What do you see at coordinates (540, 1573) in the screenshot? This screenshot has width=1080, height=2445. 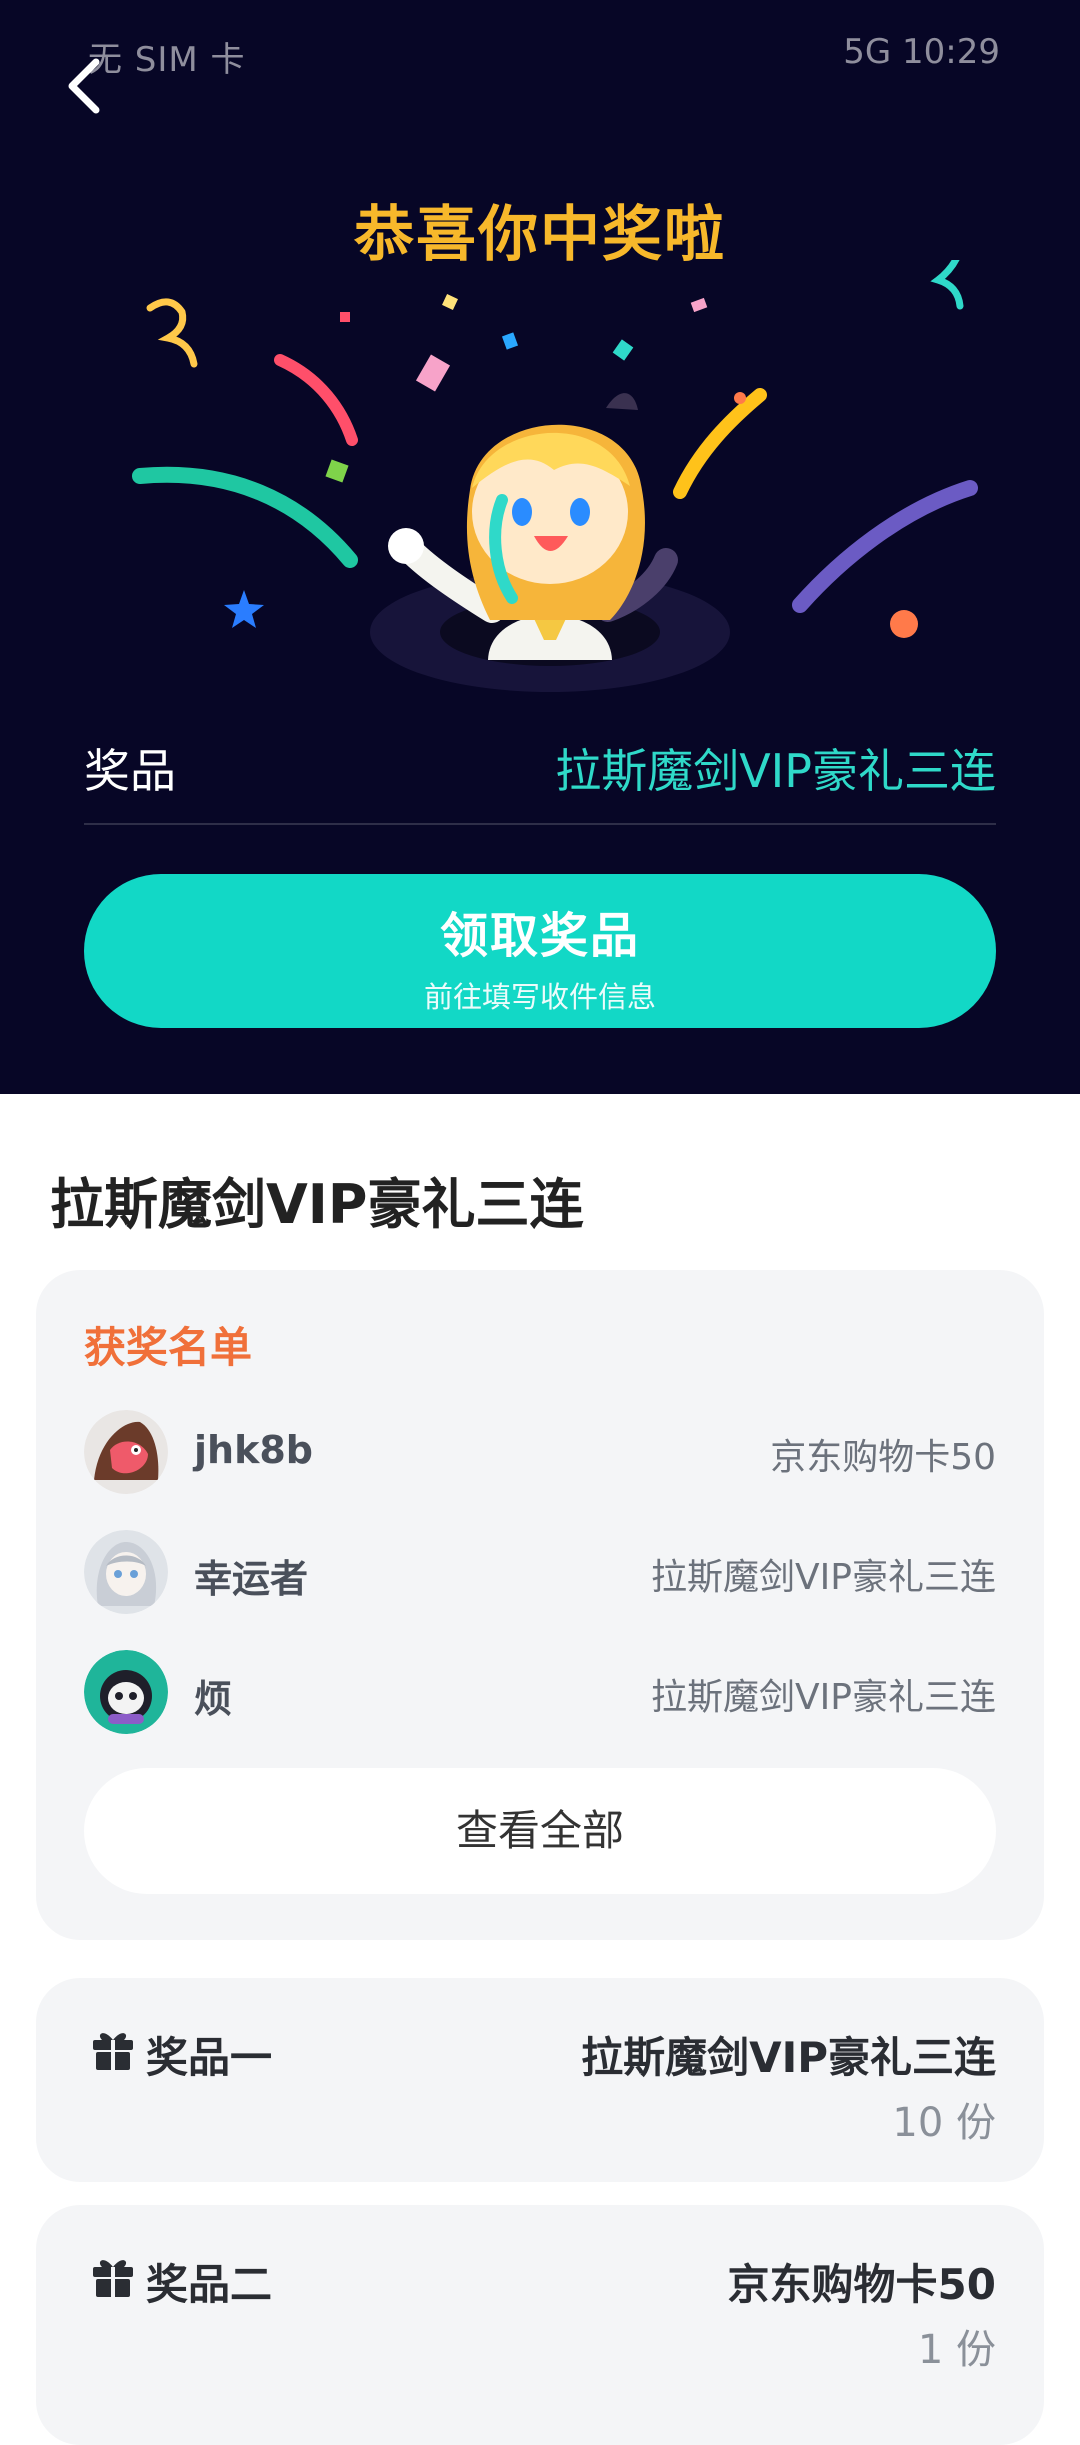 I see `winner-row: 幸运者 拉斯魔剑VIP豪礼三连` at bounding box center [540, 1573].